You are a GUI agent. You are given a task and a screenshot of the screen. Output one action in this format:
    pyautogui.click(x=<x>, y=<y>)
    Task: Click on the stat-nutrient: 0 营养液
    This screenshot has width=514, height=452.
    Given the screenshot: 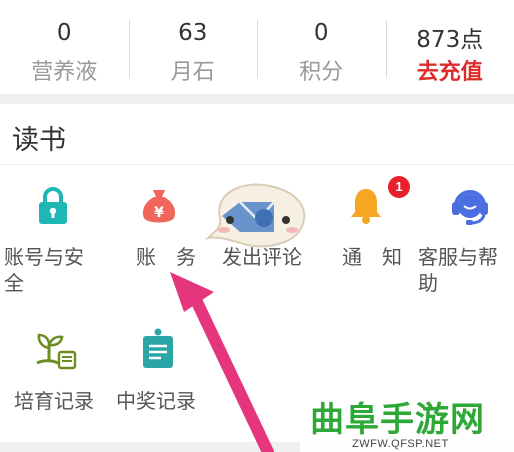 What is the action you would take?
    pyautogui.click(x=64, y=47)
    